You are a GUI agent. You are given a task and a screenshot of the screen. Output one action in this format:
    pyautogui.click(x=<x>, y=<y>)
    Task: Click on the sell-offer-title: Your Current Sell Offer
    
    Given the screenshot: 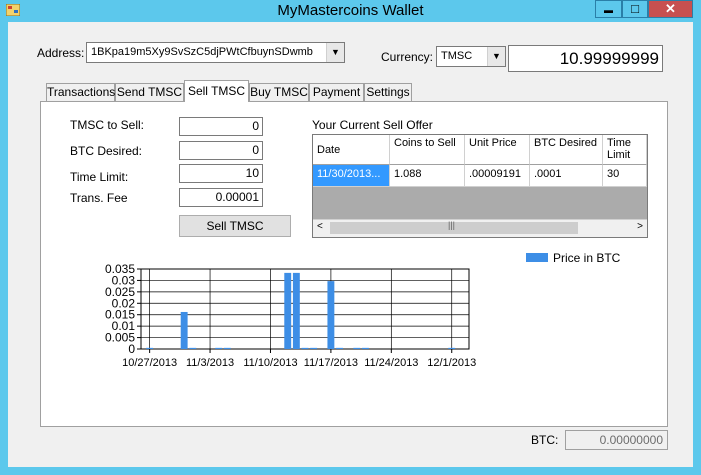 What is the action you would take?
    pyautogui.click(x=372, y=125)
    